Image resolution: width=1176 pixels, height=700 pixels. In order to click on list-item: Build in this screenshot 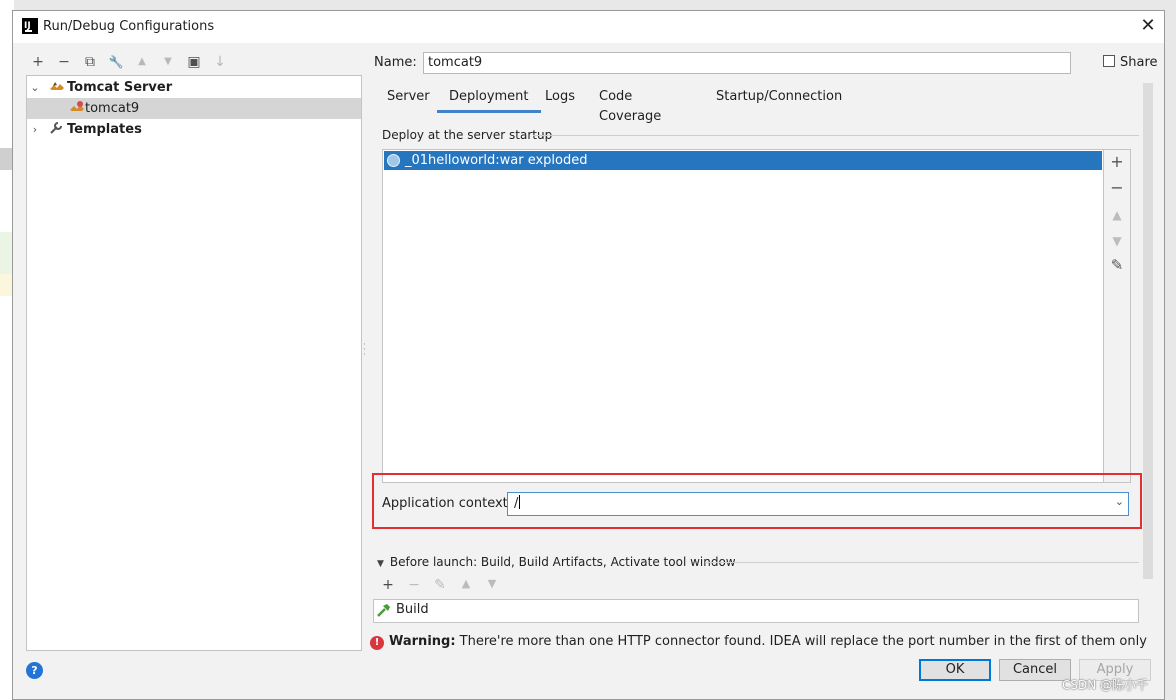, I will do `click(401, 610)`.